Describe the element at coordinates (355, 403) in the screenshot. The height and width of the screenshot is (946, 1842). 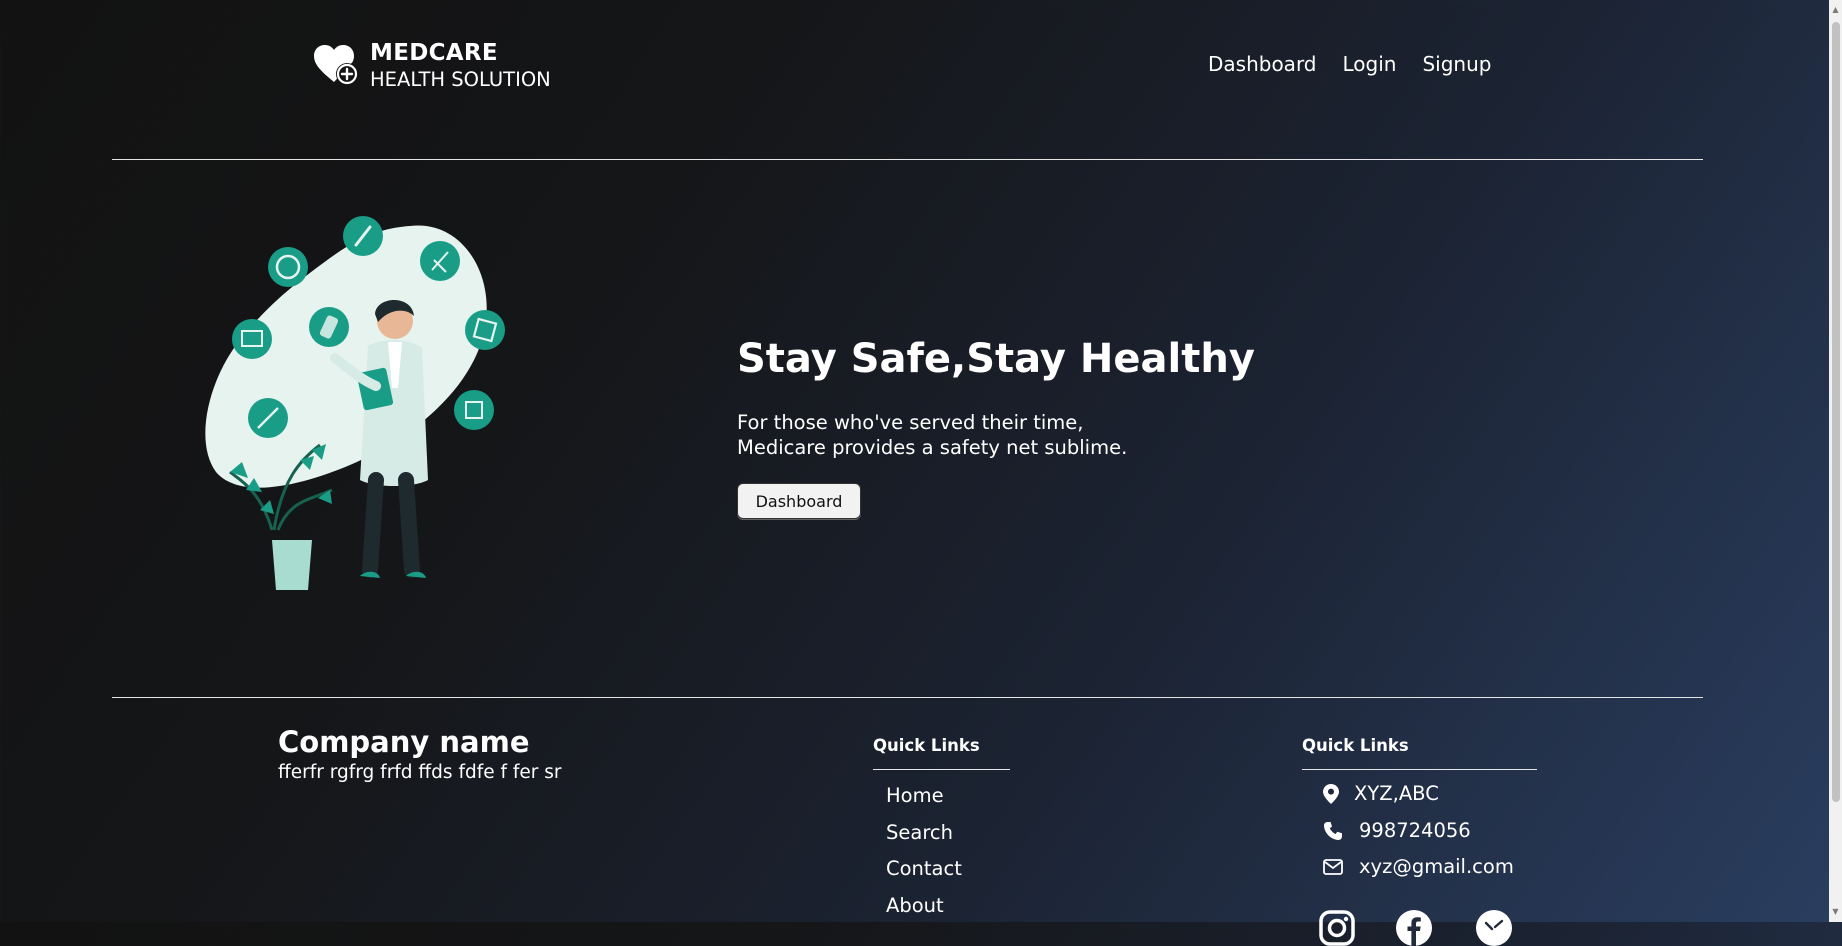
I see `doctor-illustration` at that location.